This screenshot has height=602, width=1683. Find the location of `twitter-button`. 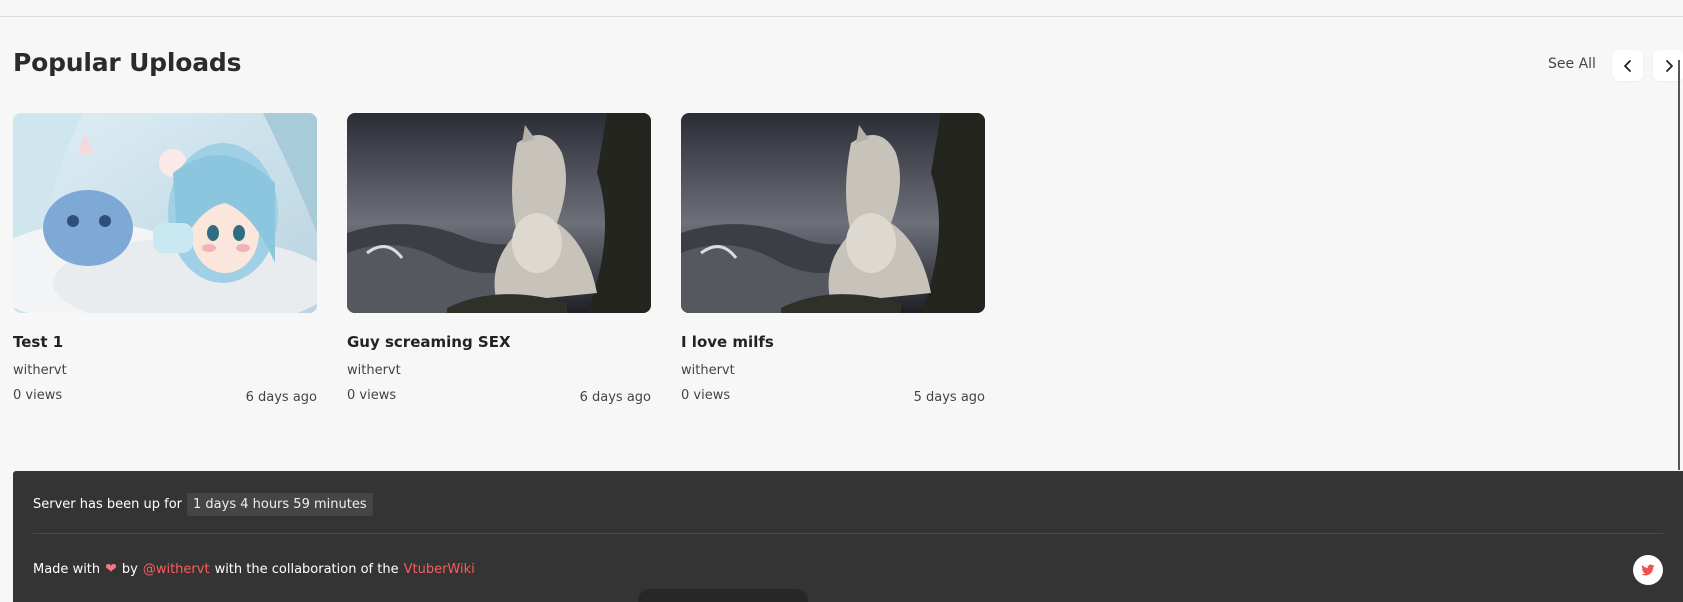

twitter-button is located at coordinates (1648, 570).